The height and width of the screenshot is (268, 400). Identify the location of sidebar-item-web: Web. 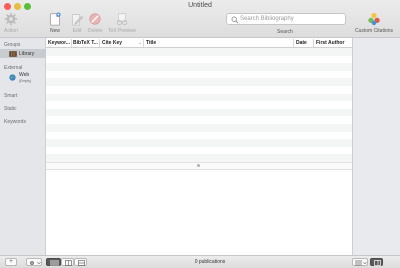
(24, 75).